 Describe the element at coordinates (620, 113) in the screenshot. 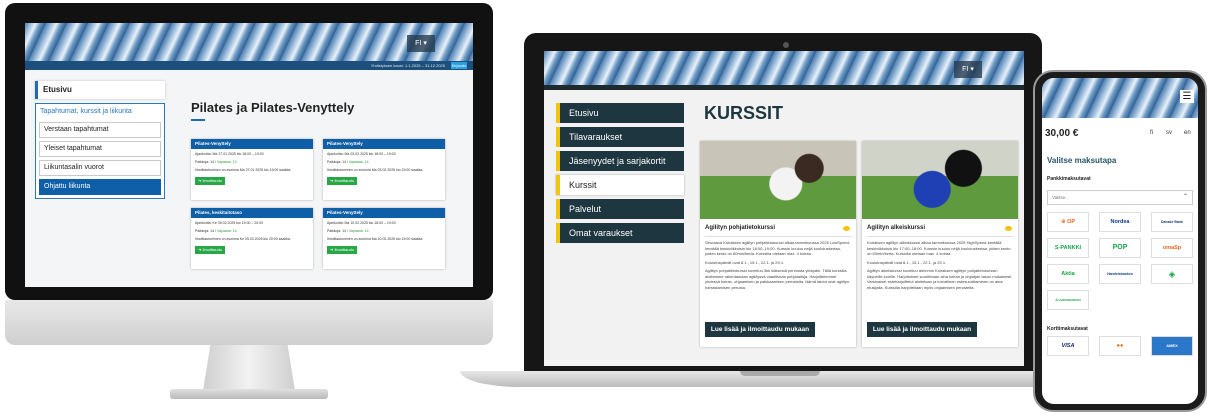

I see `nav-item-etusivu: Etusivu` at that location.